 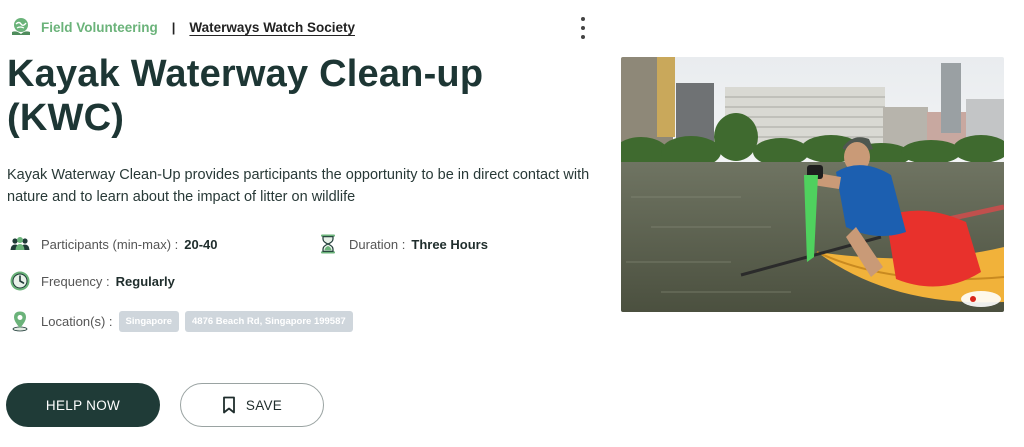 I want to click on frequency-value: Regularly, so click(x=145, y=281).